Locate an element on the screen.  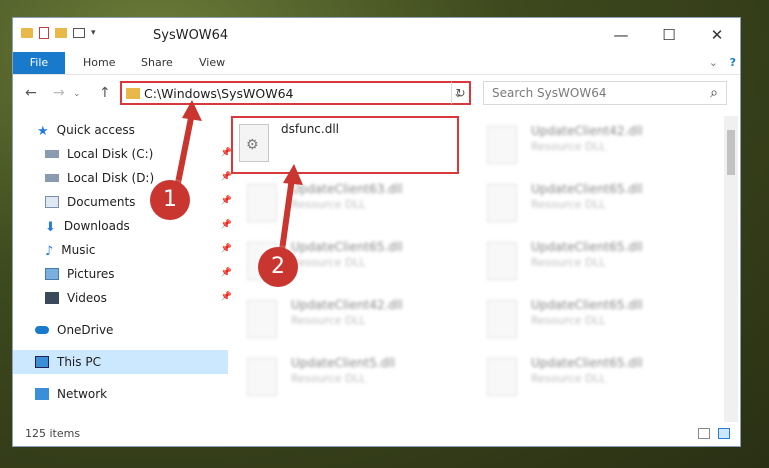
arrow-2-head is located at coordinates (293, 174).